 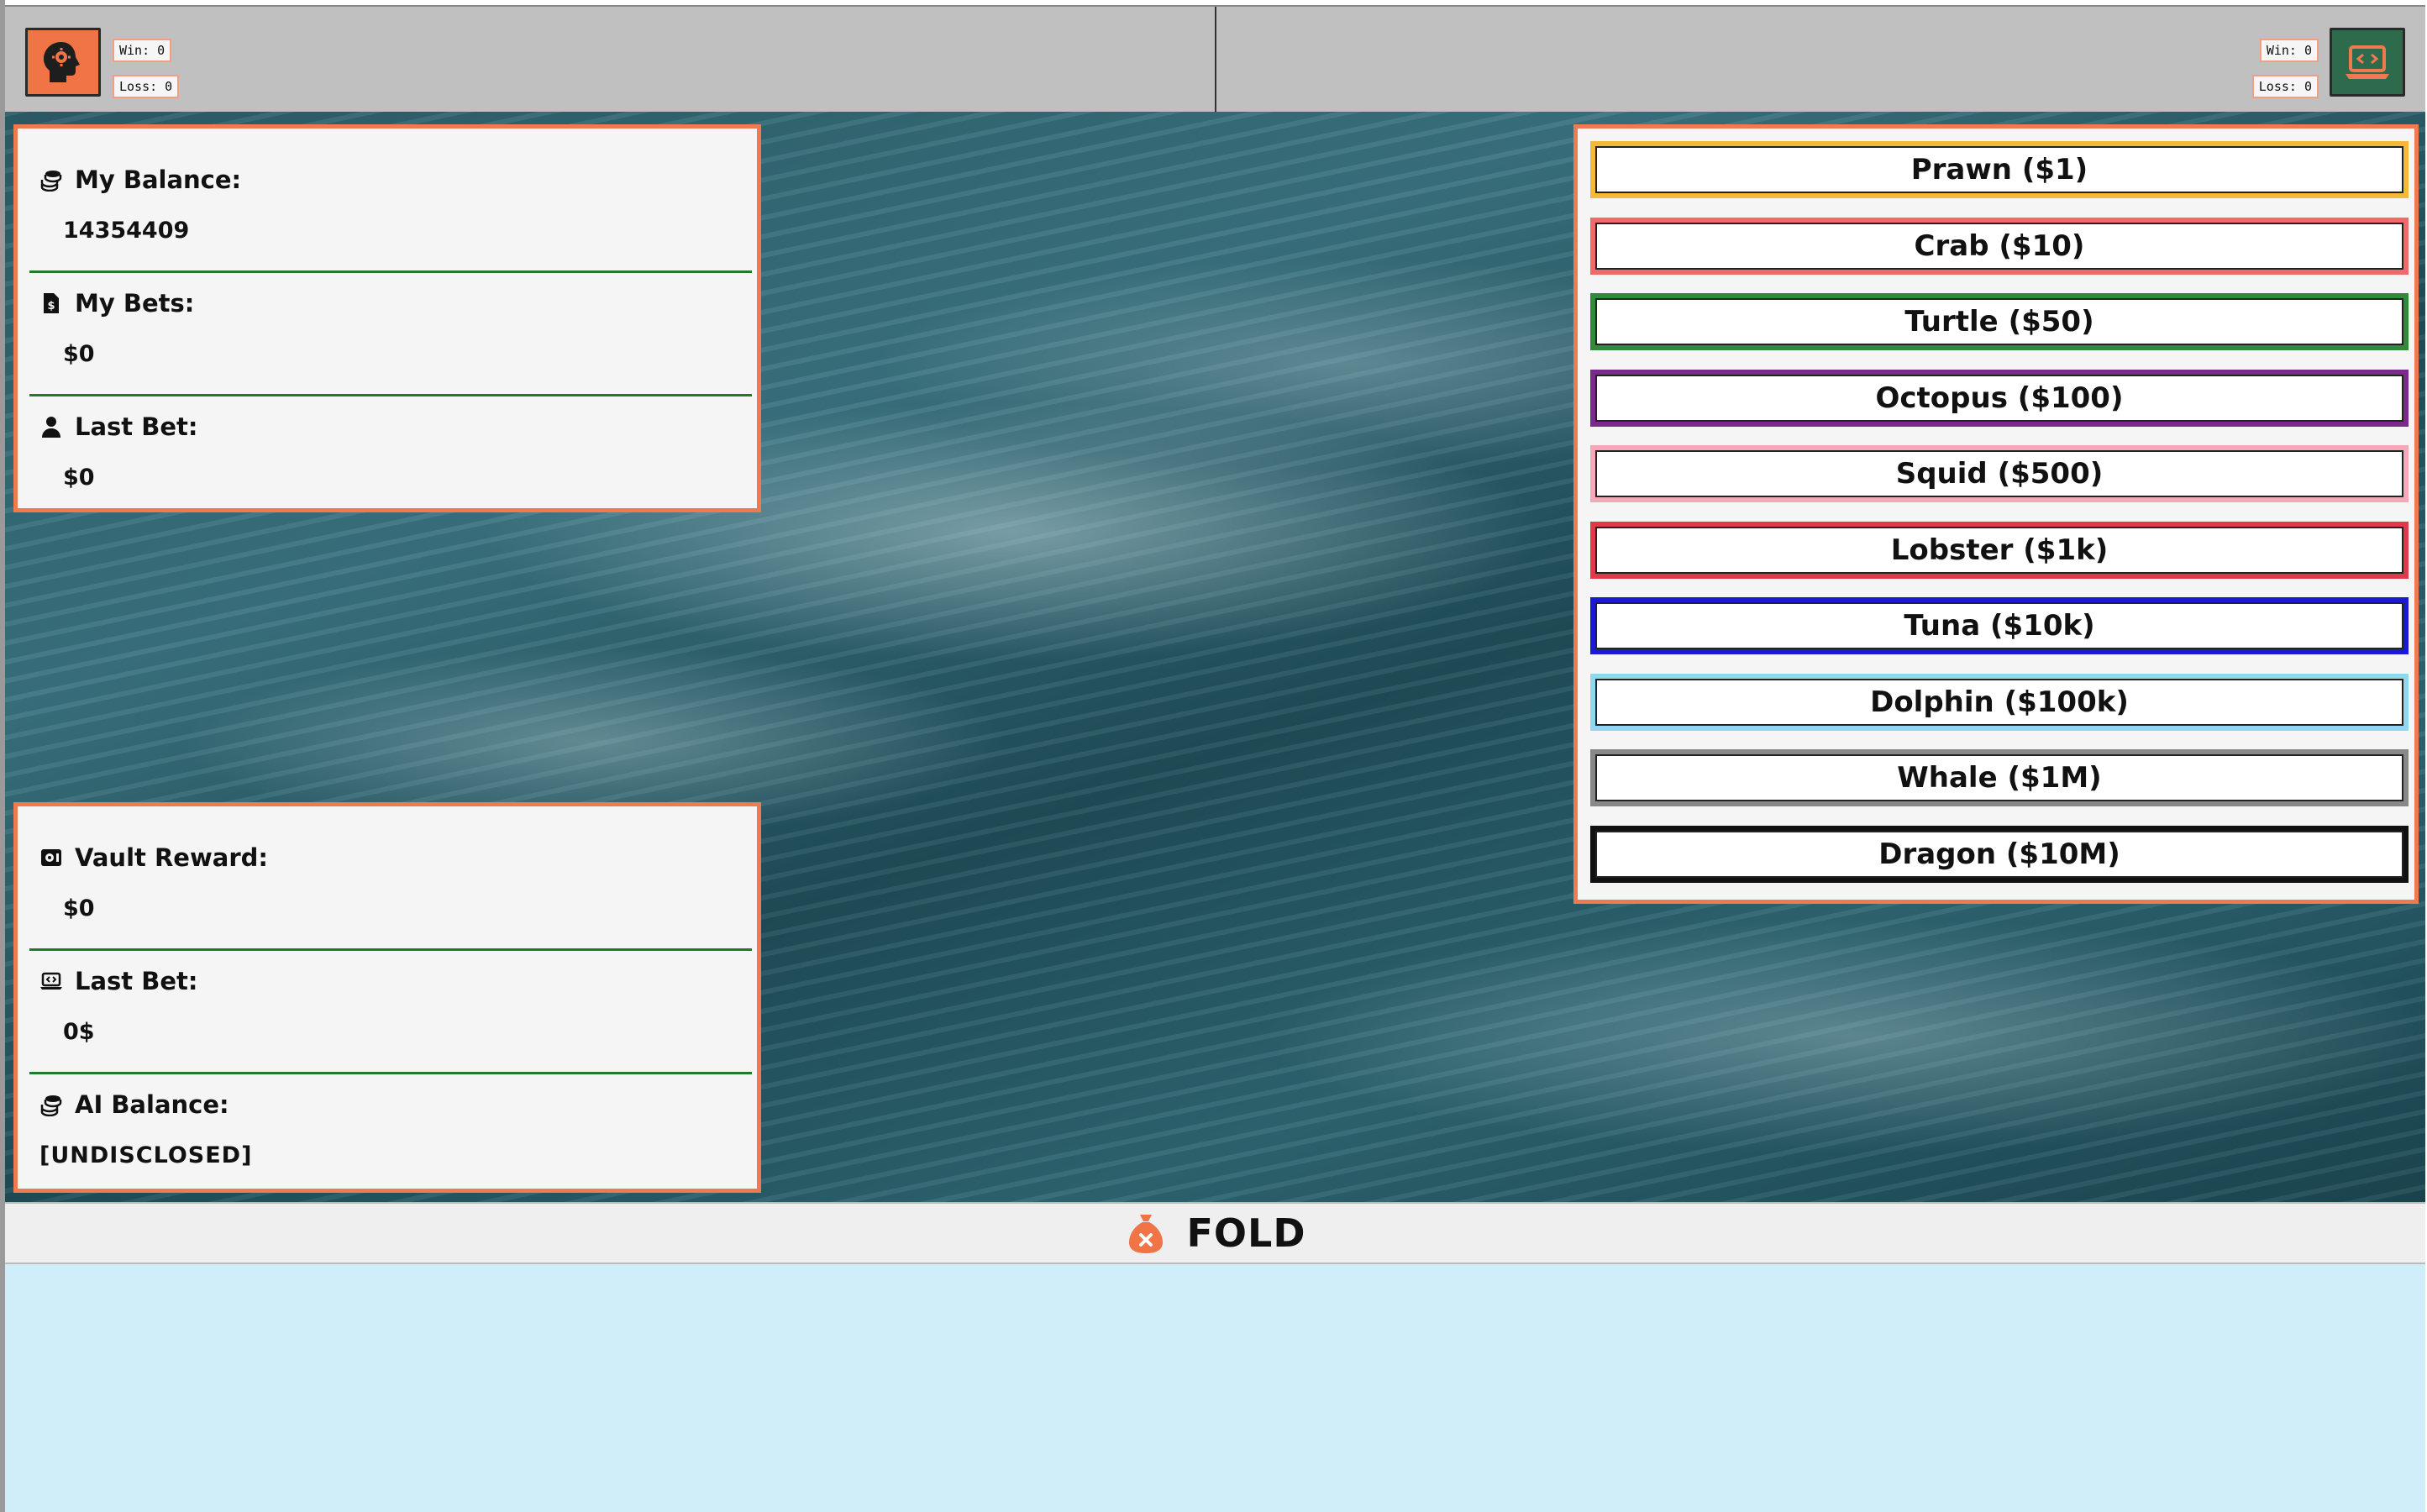 What do you see at coordinates (1147, 1234) in the screenshot?
I see `money-bag-x-icon` at bounding box center [1147, 1234].